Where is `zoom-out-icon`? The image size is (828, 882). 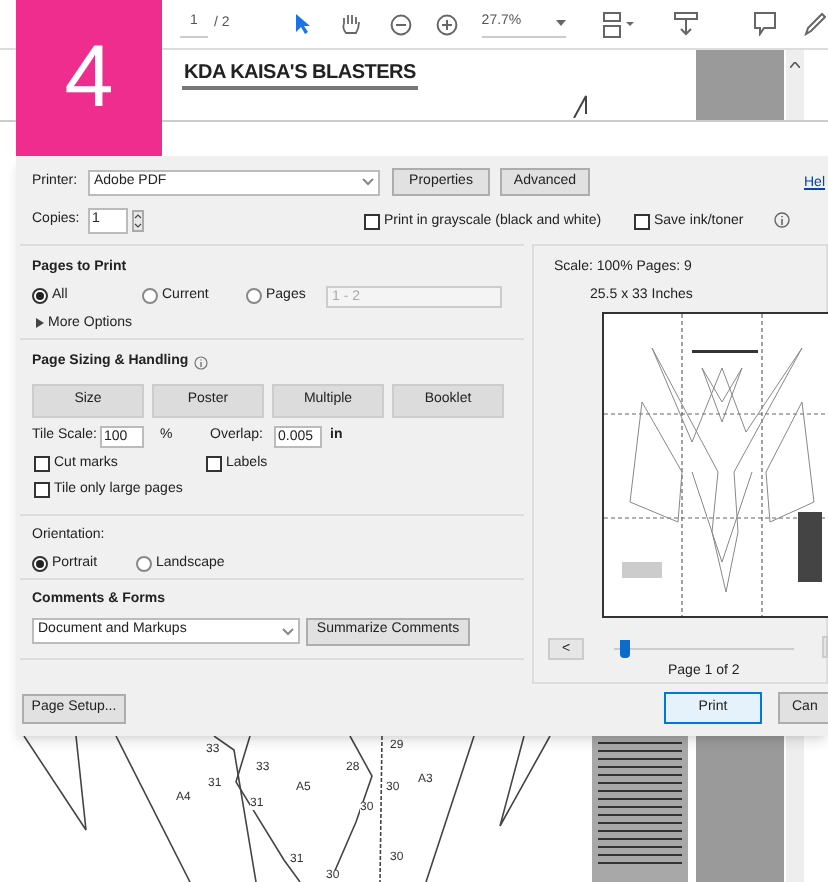
zoom-out-icon is located at coordinates (400, 24).